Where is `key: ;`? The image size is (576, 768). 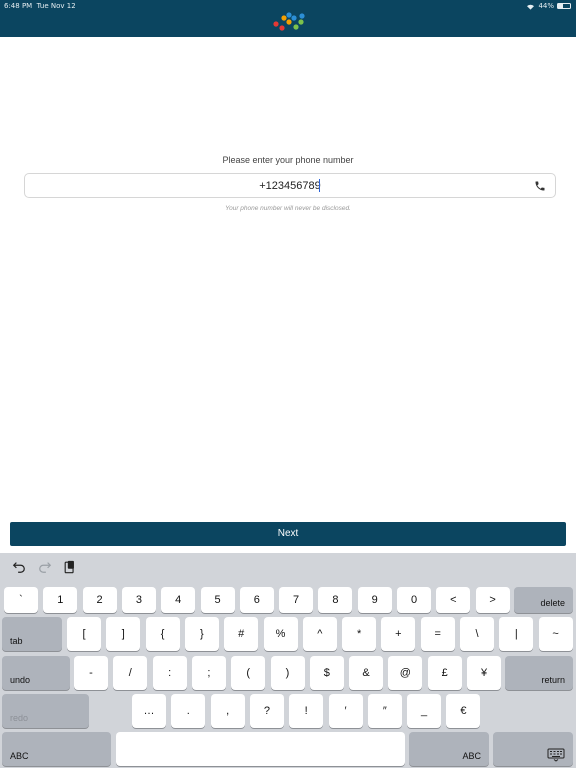 key: ; is located at coordinates (208, 673).